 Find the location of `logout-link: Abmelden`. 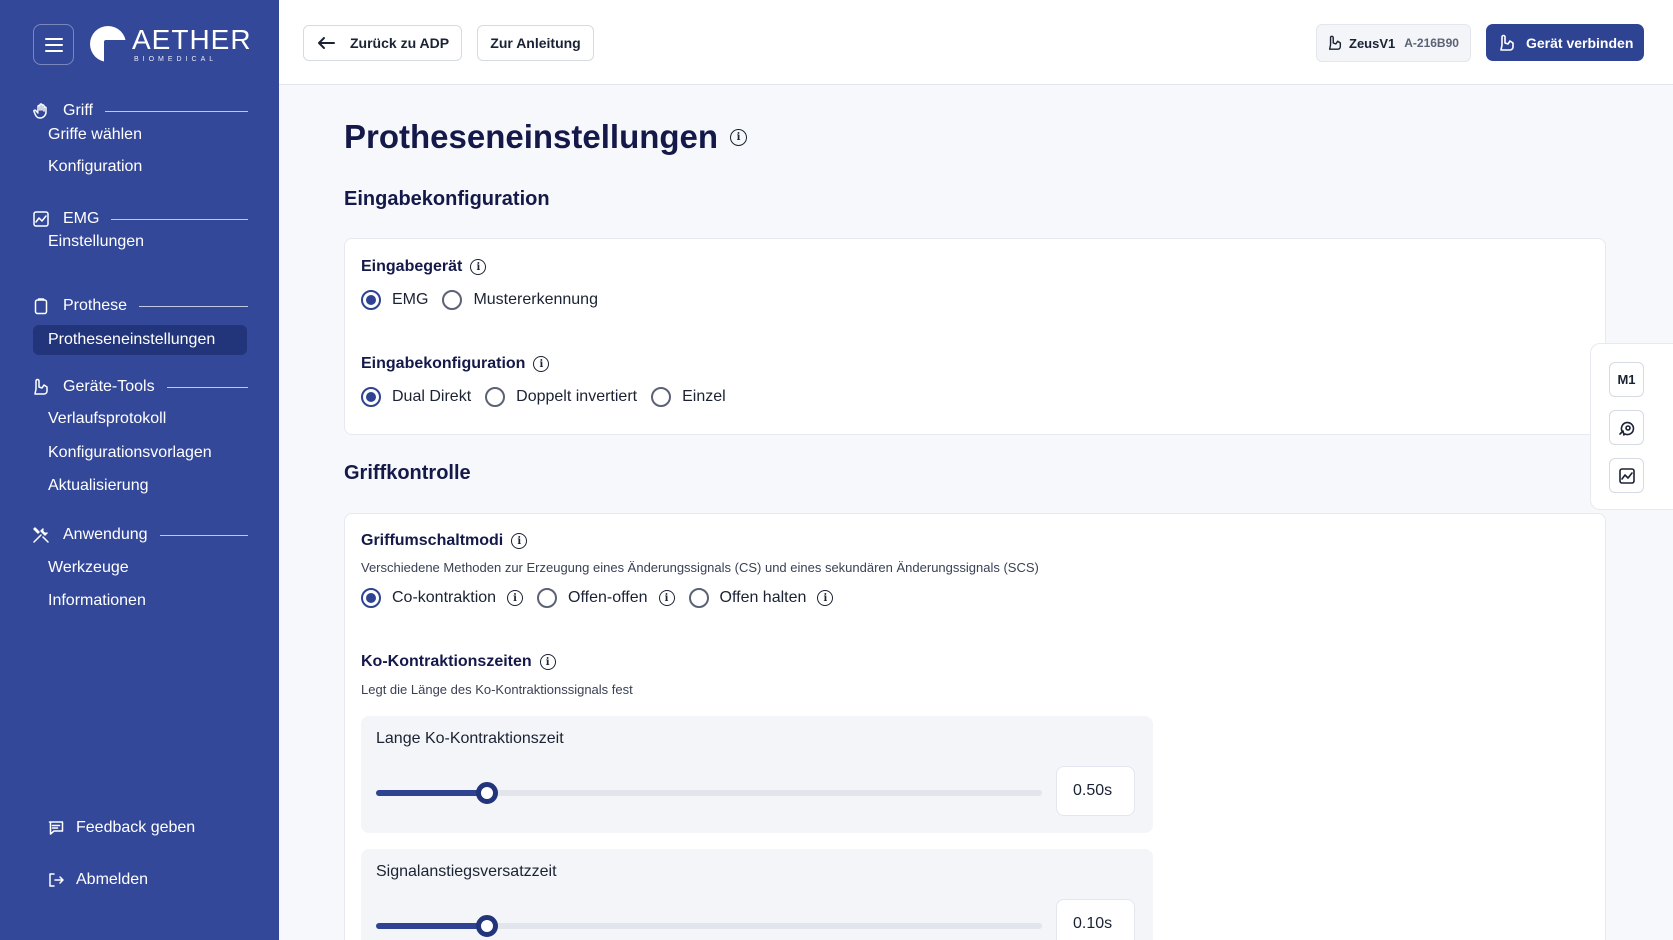

logout-link: Abmelden is located at coordinates (97, 880).